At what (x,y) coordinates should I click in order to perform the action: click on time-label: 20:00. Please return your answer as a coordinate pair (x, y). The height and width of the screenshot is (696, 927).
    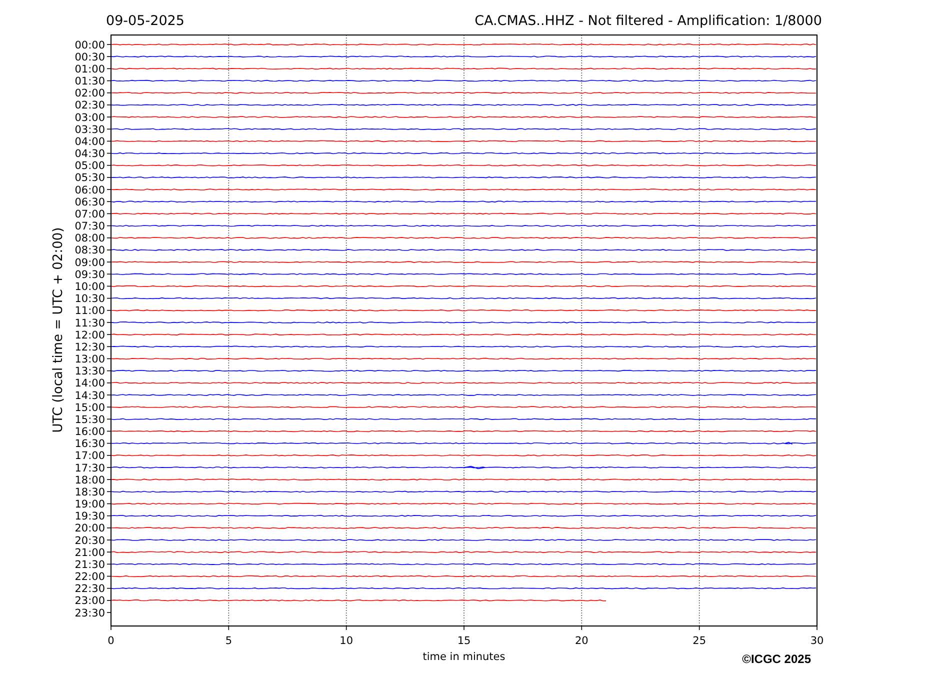
    Looking at the image, I should click on (89, 528).